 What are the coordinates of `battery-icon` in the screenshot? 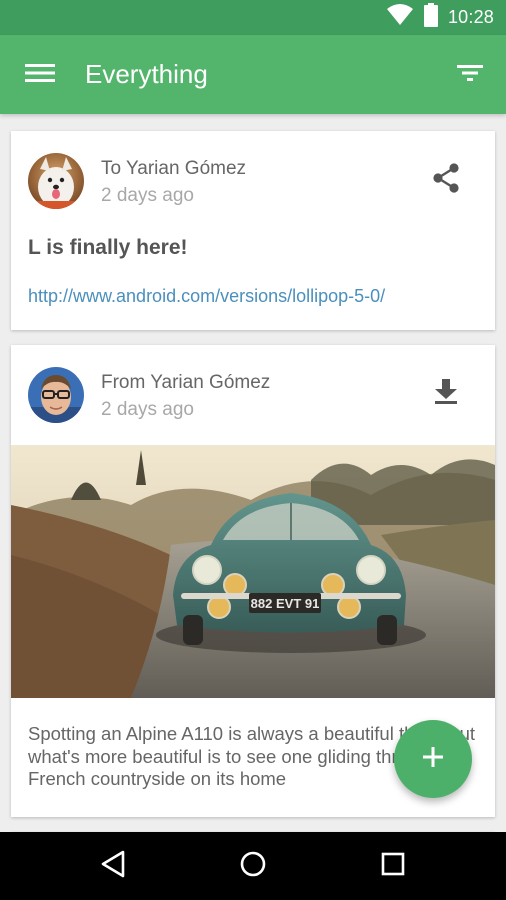 It's located at (430, 17).